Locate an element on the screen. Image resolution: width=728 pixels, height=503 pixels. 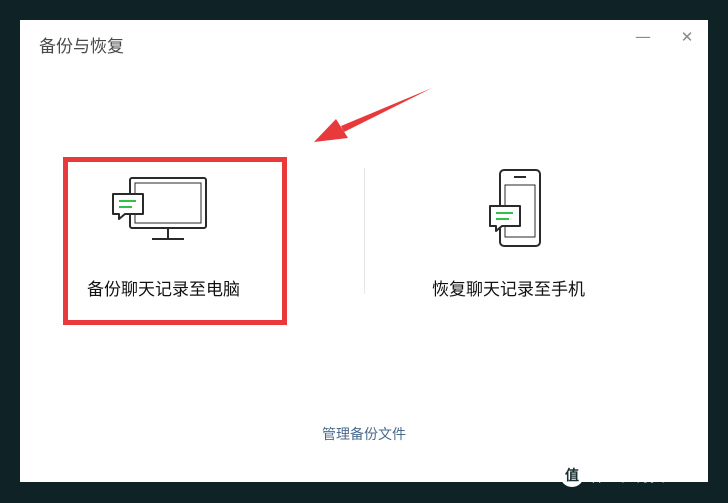
backup-to-pc-option: 备份聊天记录至电脑 is located at coordinates (173, 237).